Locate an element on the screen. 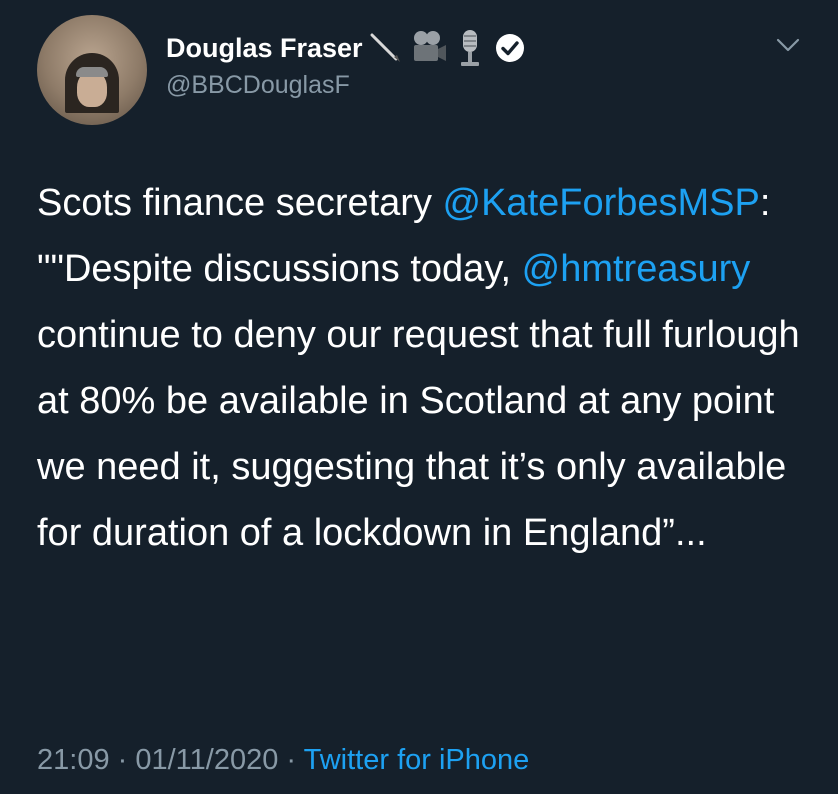 The image size is (838, 794). avatar is located at coordinates (92, 70).